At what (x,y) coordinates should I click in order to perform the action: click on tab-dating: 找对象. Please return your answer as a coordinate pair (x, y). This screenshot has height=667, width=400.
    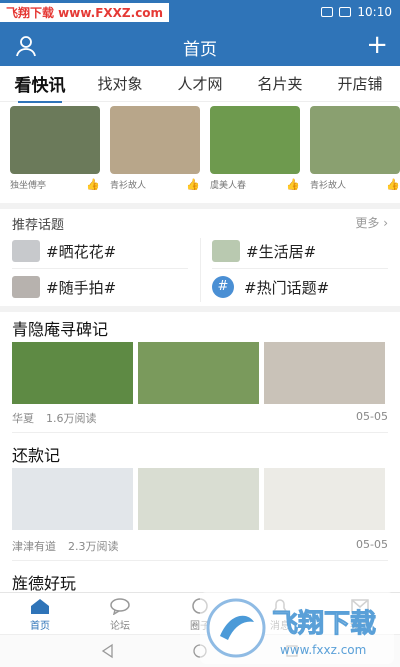
    Looking at the image, I should click on (120, 83).